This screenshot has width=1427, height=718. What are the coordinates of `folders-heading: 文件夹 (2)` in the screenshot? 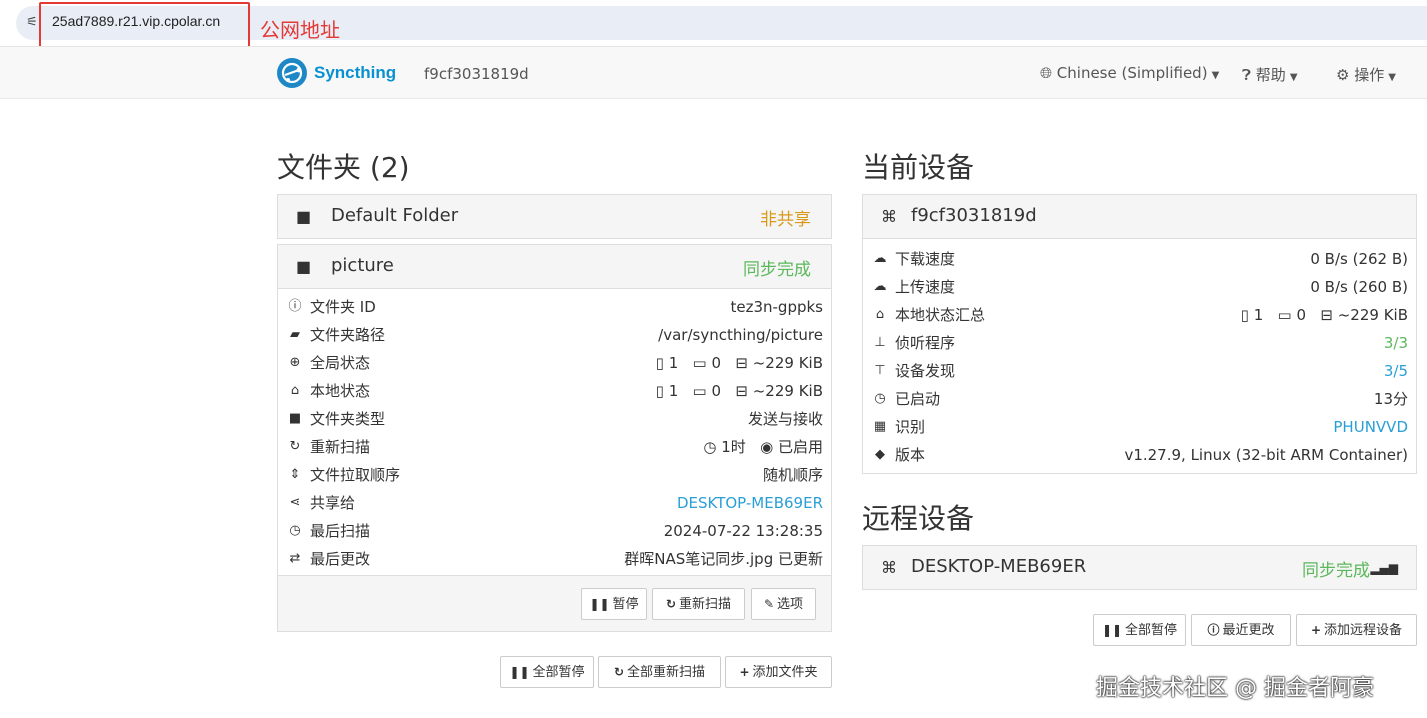 It's located at (343, 167).